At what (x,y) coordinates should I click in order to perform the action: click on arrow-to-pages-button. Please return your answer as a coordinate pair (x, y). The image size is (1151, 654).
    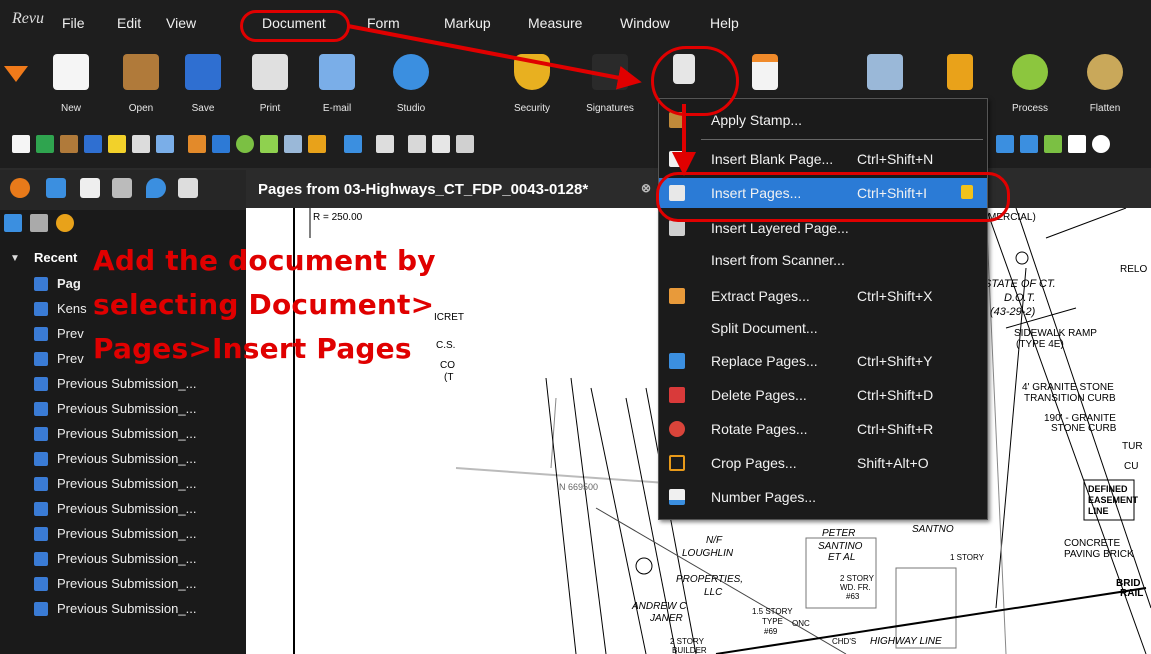
    Looking at the image, I should click on (494, 57).